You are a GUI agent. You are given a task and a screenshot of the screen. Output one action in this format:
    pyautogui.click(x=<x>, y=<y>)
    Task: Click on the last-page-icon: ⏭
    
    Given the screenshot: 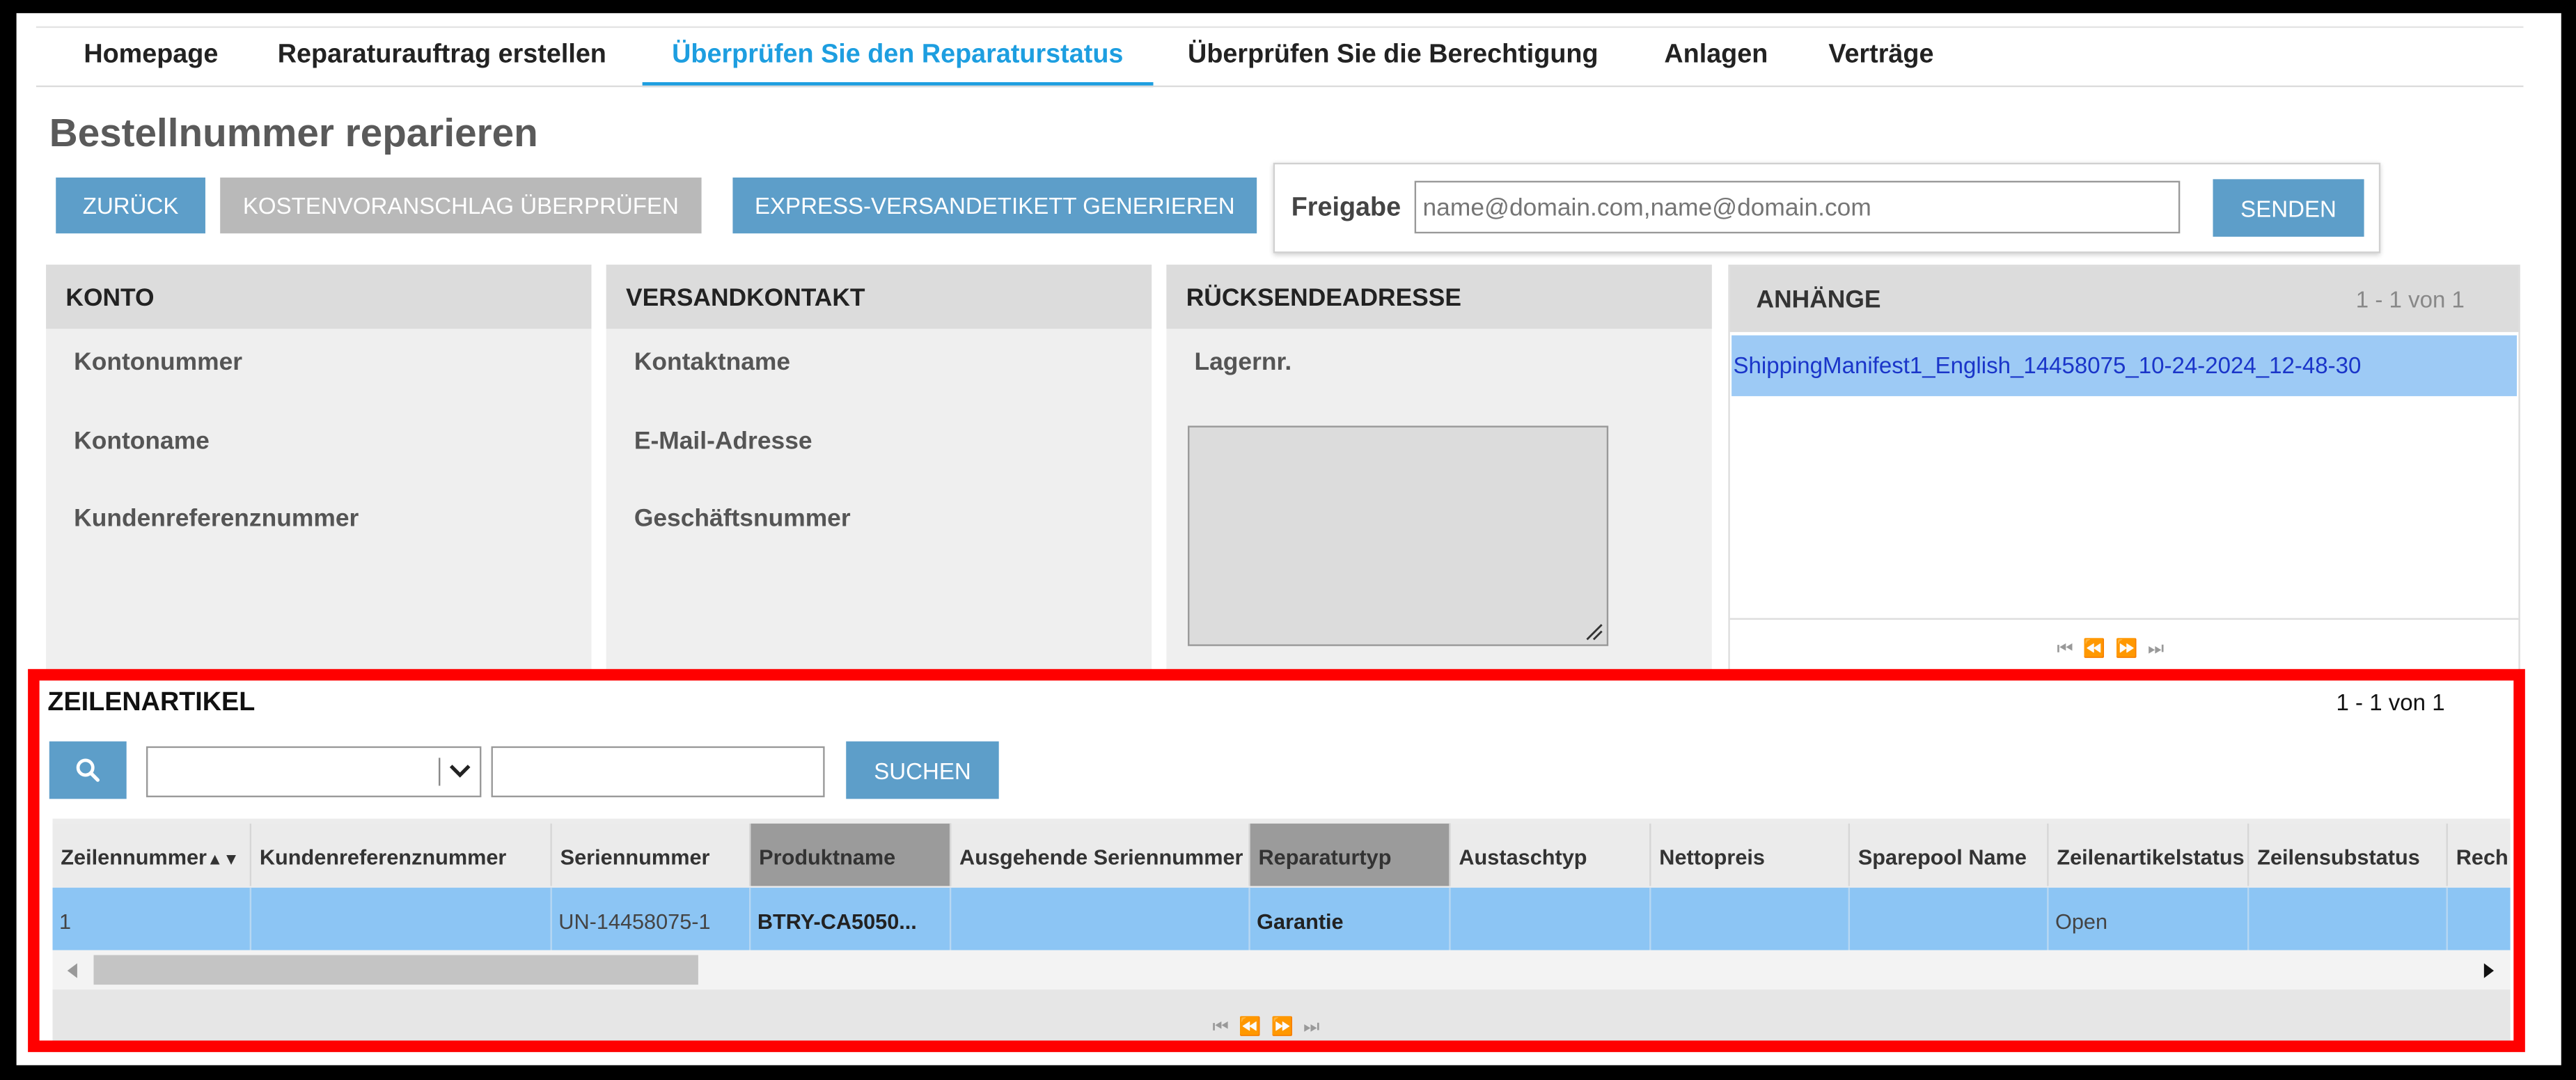 What is the action you would take?
    pyautogui.click(x=2161, y=649)
    